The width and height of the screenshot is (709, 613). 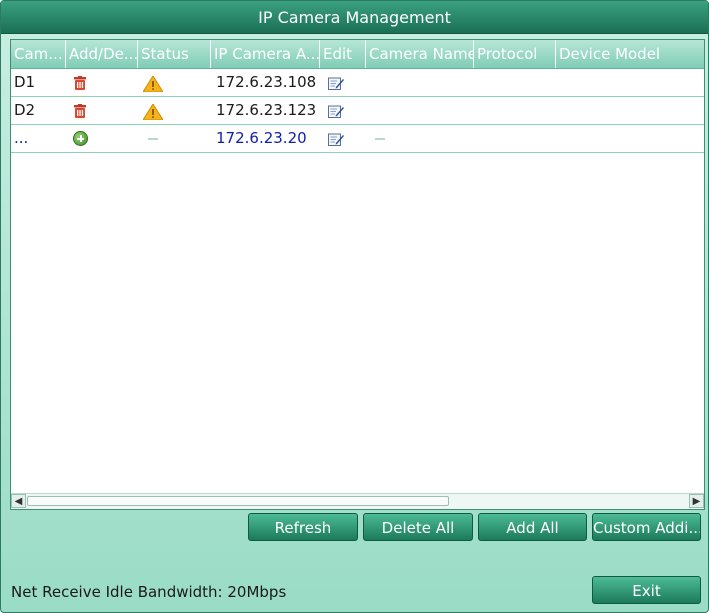 What do you see at coordinates (354, 17) in the screenshot?
I see `window-title: IP Camera Management` at bounding box center [354, 17].